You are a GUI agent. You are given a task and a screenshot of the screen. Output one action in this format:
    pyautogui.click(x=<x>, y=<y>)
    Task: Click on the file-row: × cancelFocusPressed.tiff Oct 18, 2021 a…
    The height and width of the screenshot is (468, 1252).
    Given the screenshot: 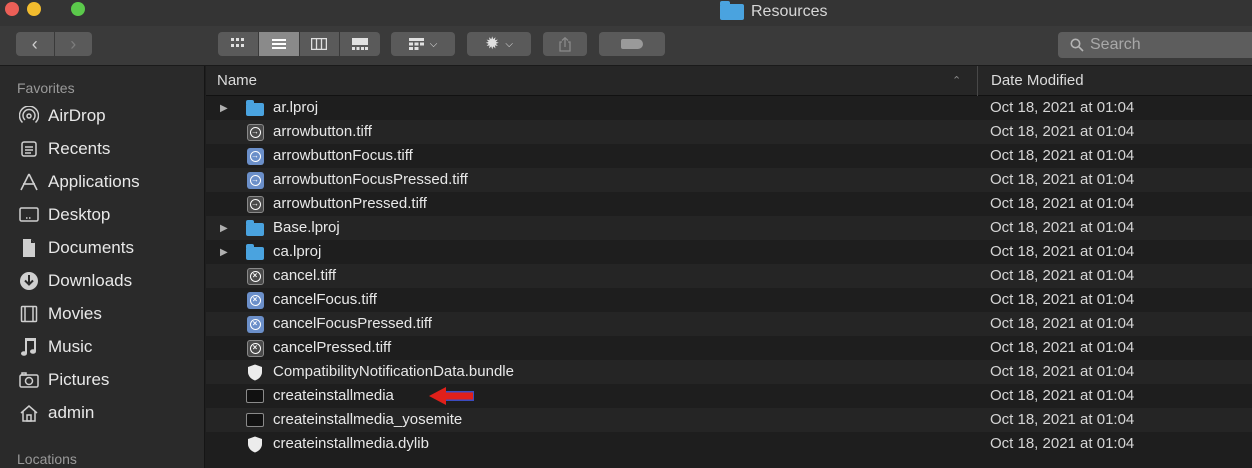 What is the action you would take?
    pyautogui.click(x=729, y=324)
    